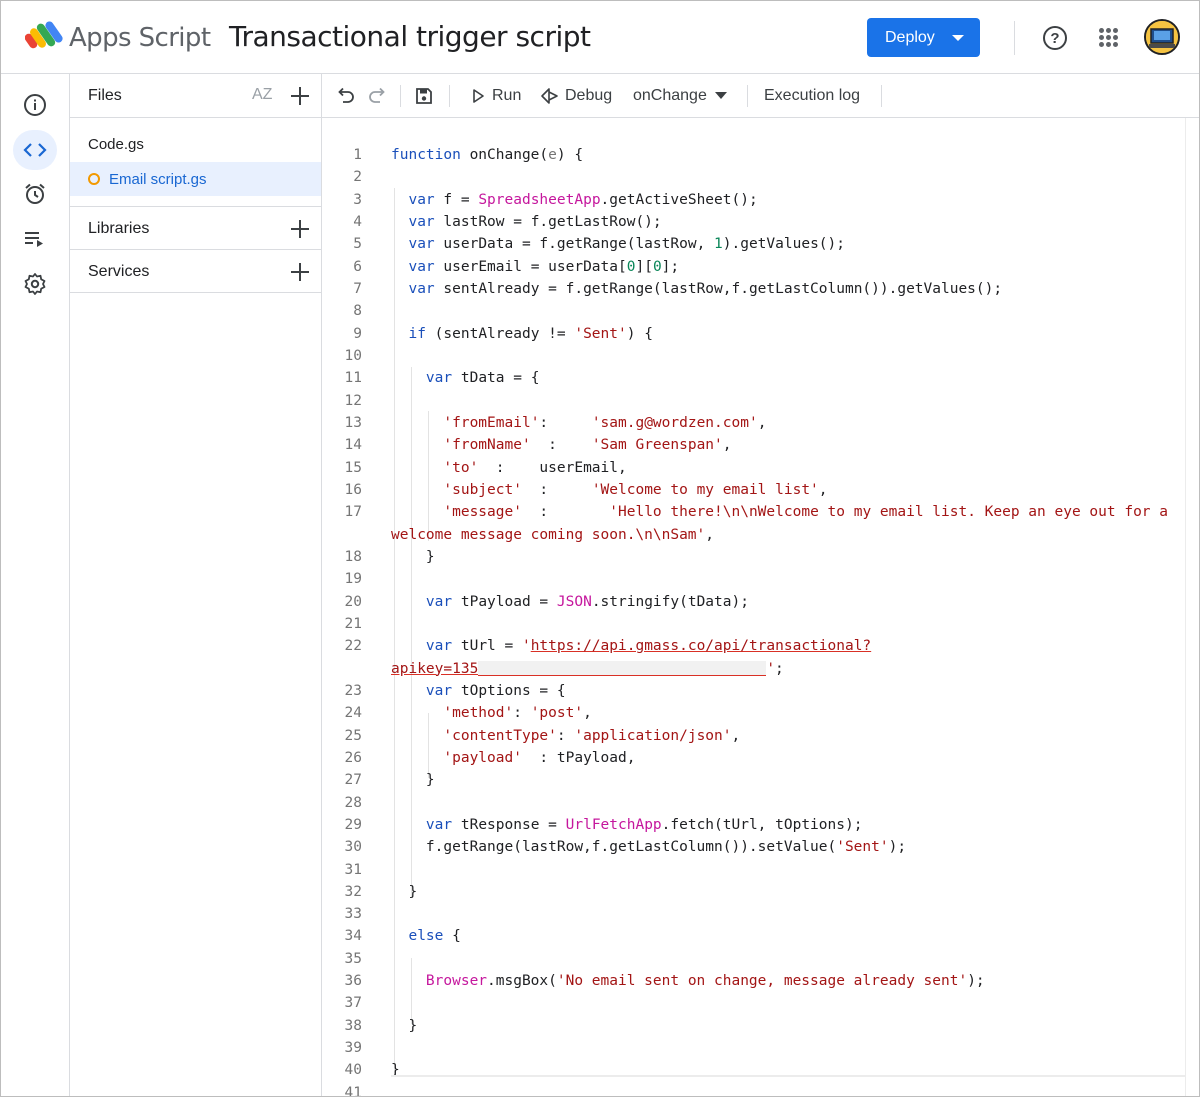 Image resolution: width=1200 pixels, height=1097 pixels. Describe the element at coordinates (353, 802) in the screenshot. I see `line-number: 28` at that location.